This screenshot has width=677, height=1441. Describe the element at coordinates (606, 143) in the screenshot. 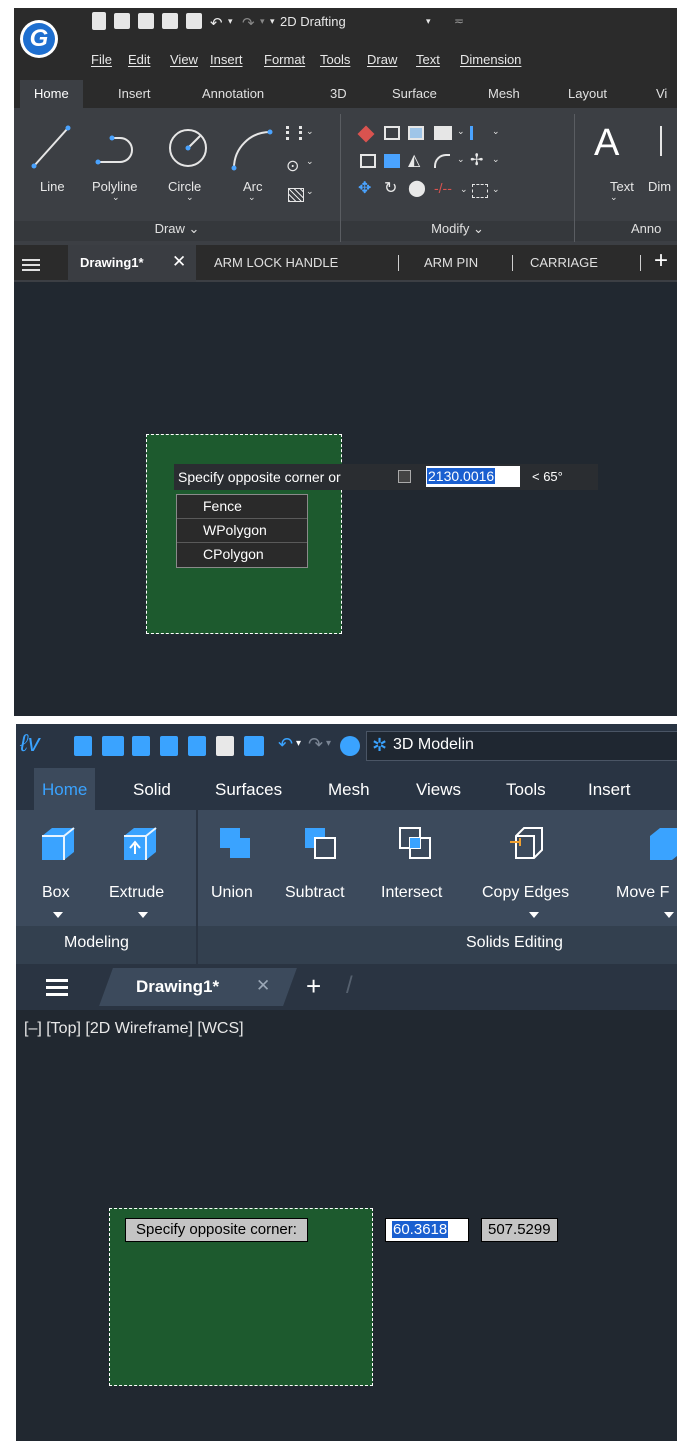

I see `text-icon: A` at that location.